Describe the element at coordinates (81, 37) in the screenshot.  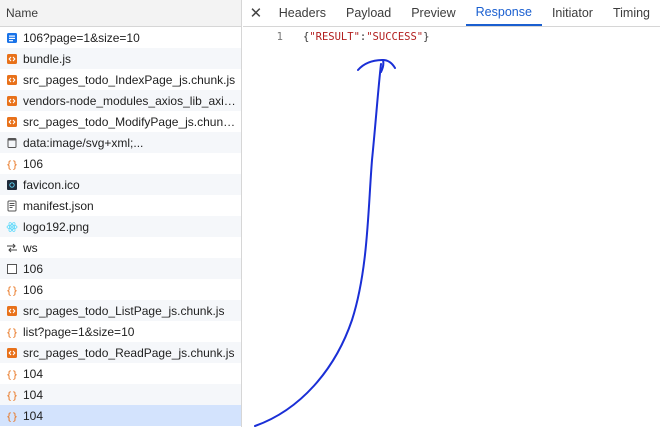
I see `request-name: 106?page=1&size=10` at that location.